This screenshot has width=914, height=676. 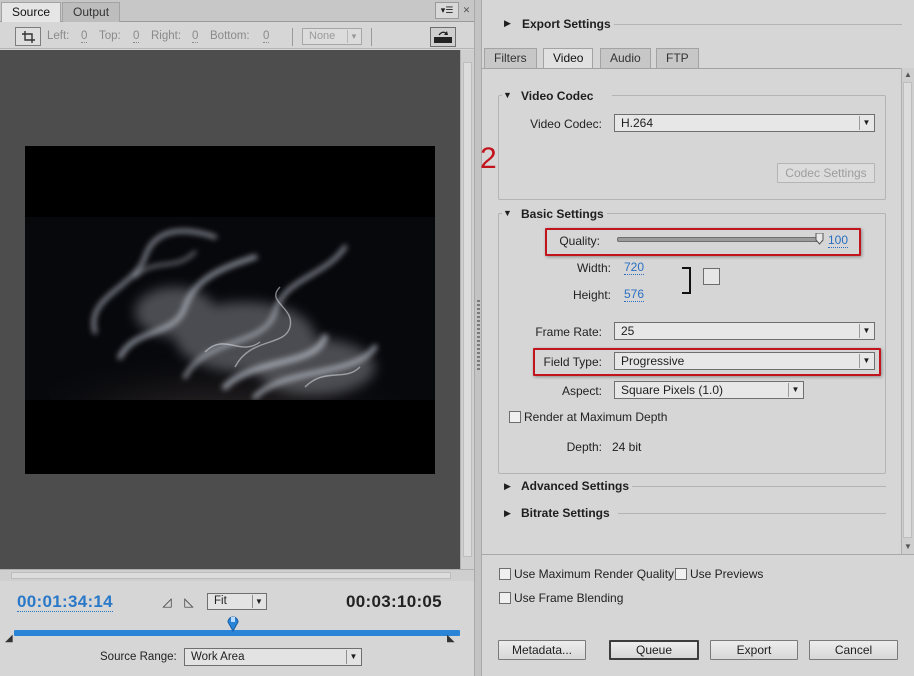 What do you see at coordinates (838, 241) in the screenshot?
I see `quality-value: 100` at bounding box center [838, 241].